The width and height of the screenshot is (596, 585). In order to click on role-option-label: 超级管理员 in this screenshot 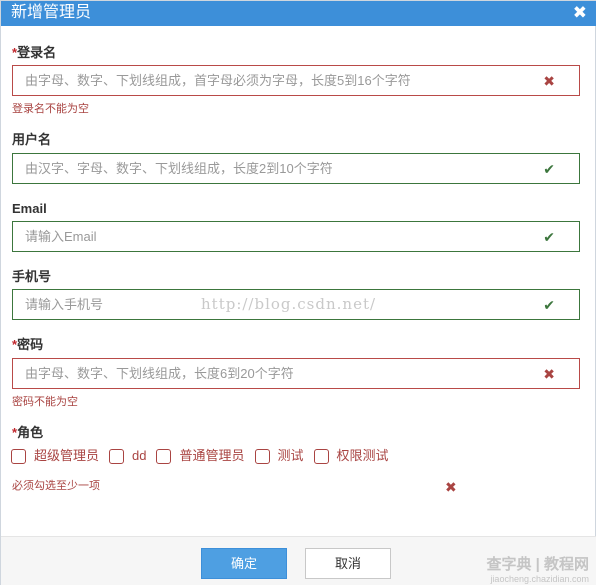, I will do `click(67, 455)`.